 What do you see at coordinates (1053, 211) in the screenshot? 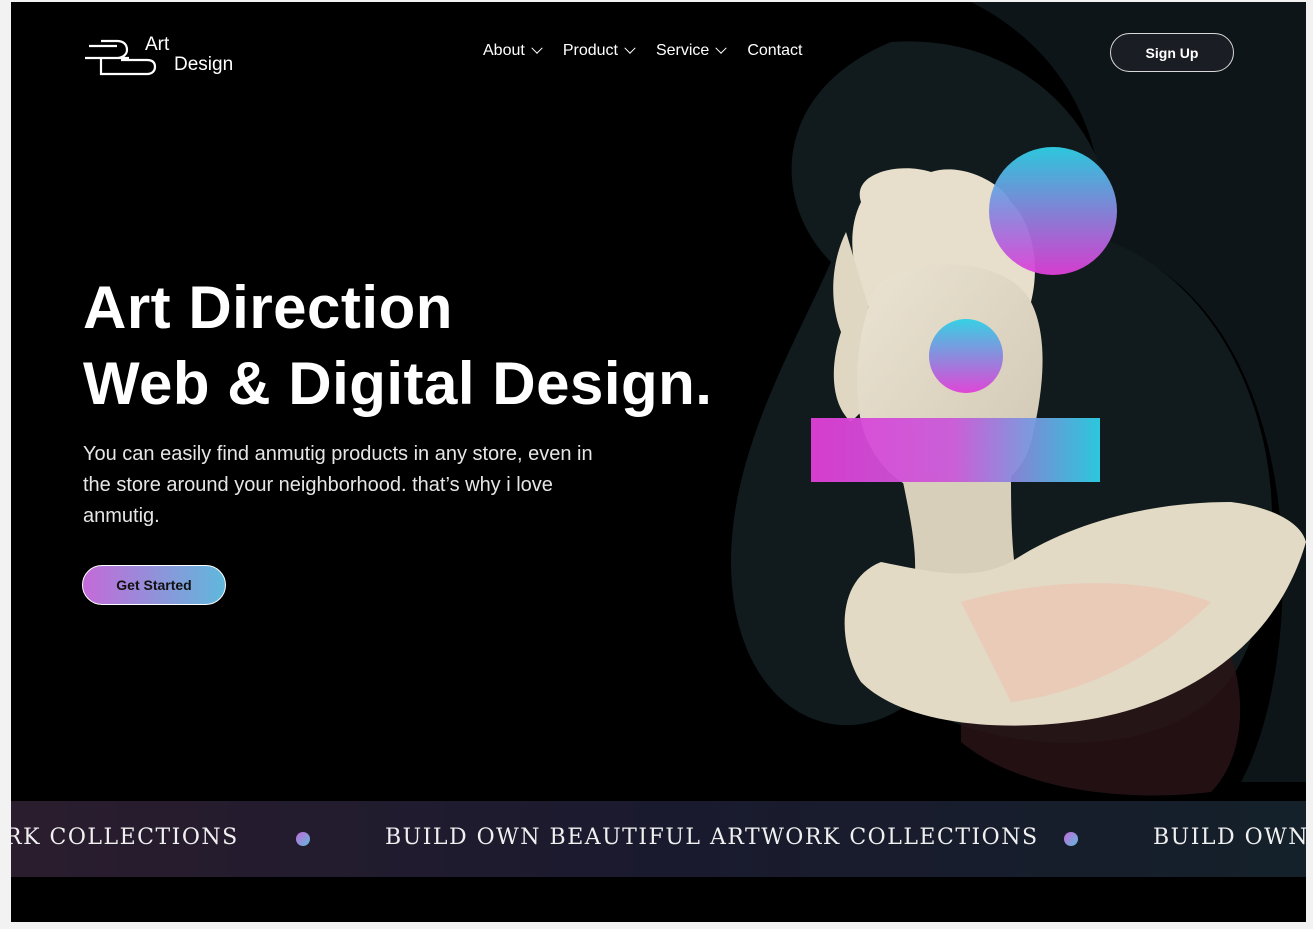
I see `gradient-circle-large` at bounding box center [1053, 211].